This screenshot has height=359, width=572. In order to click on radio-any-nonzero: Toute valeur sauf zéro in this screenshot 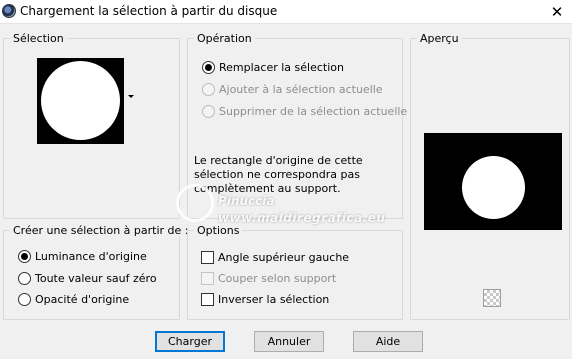, I will do `click(87, 278)`.